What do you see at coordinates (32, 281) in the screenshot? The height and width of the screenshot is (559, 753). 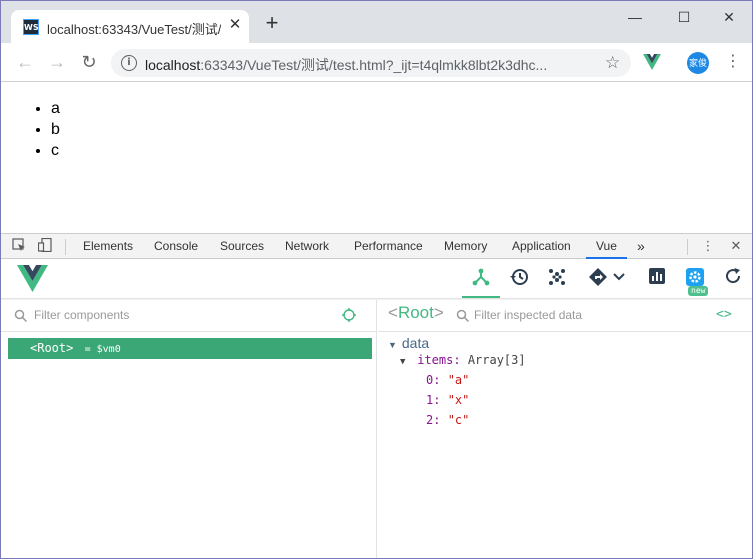 I see `vue-logo-icon` at bounding box center [32, 281].